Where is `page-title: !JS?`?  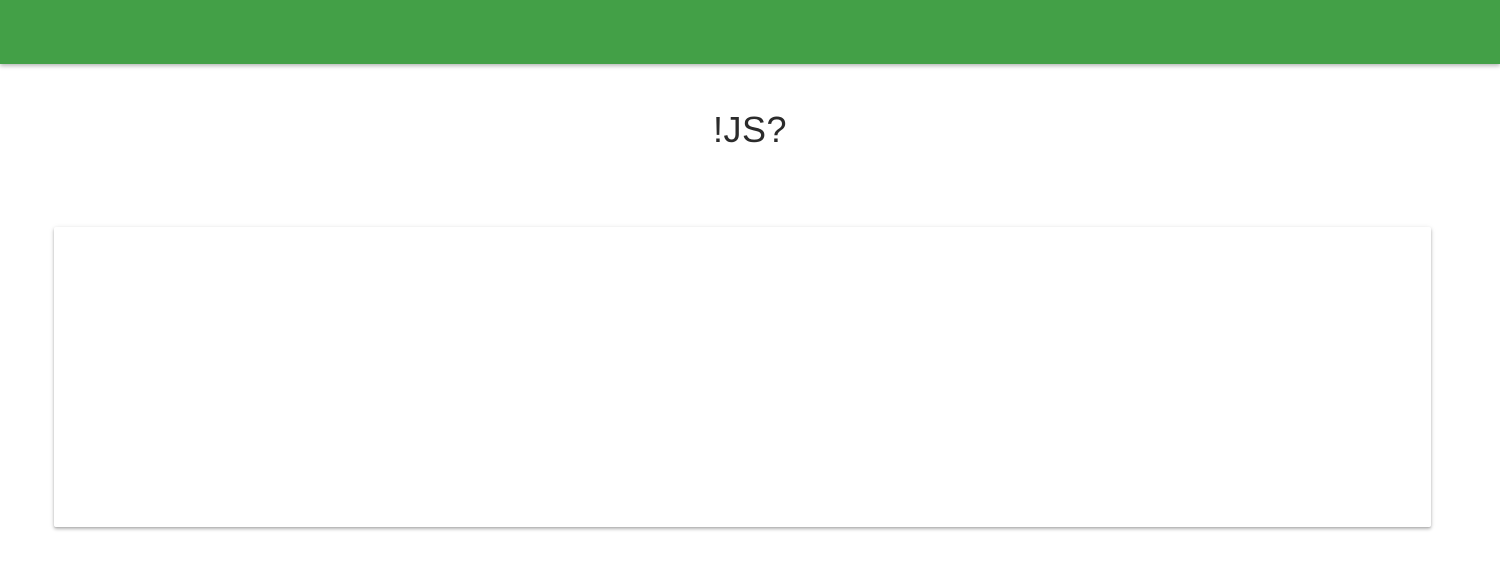
page-title: !JS? is located at coordinates (750, 129).